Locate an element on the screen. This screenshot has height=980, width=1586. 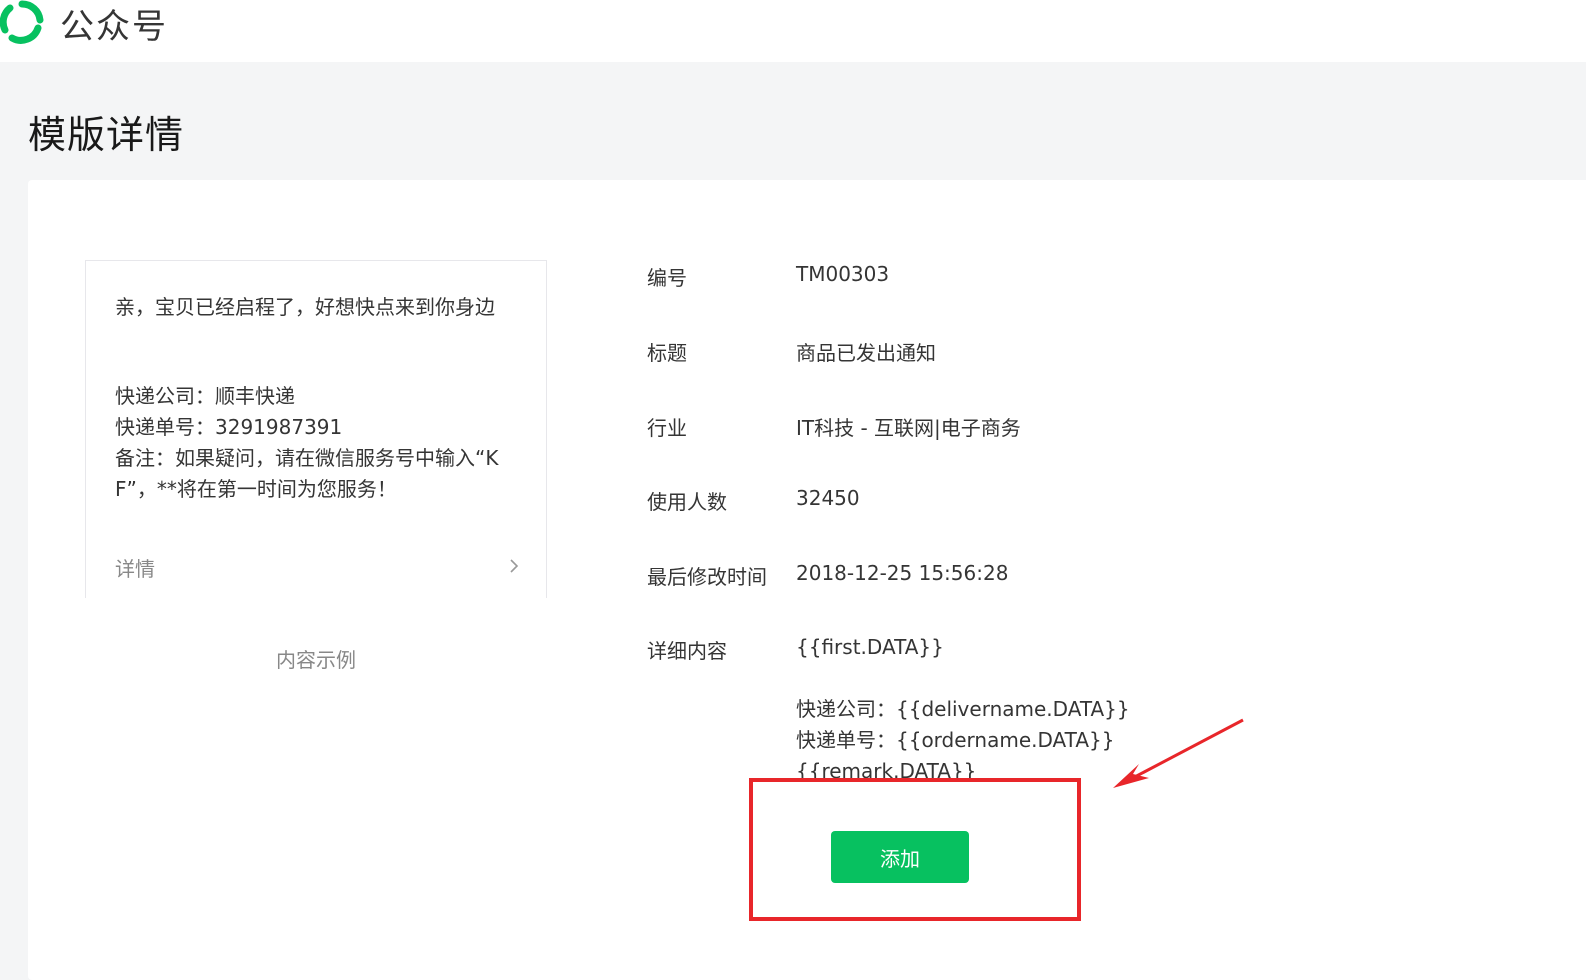
annotation-arrow-icon is located at coordinates (1178, 753).